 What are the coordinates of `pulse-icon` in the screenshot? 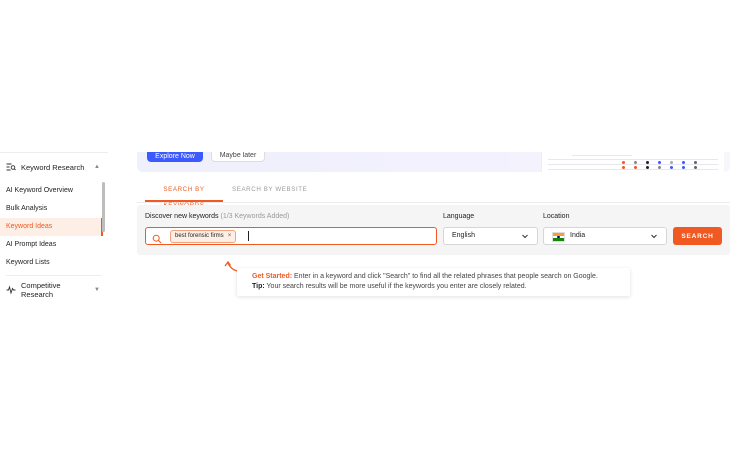 It's located at (11, 290).